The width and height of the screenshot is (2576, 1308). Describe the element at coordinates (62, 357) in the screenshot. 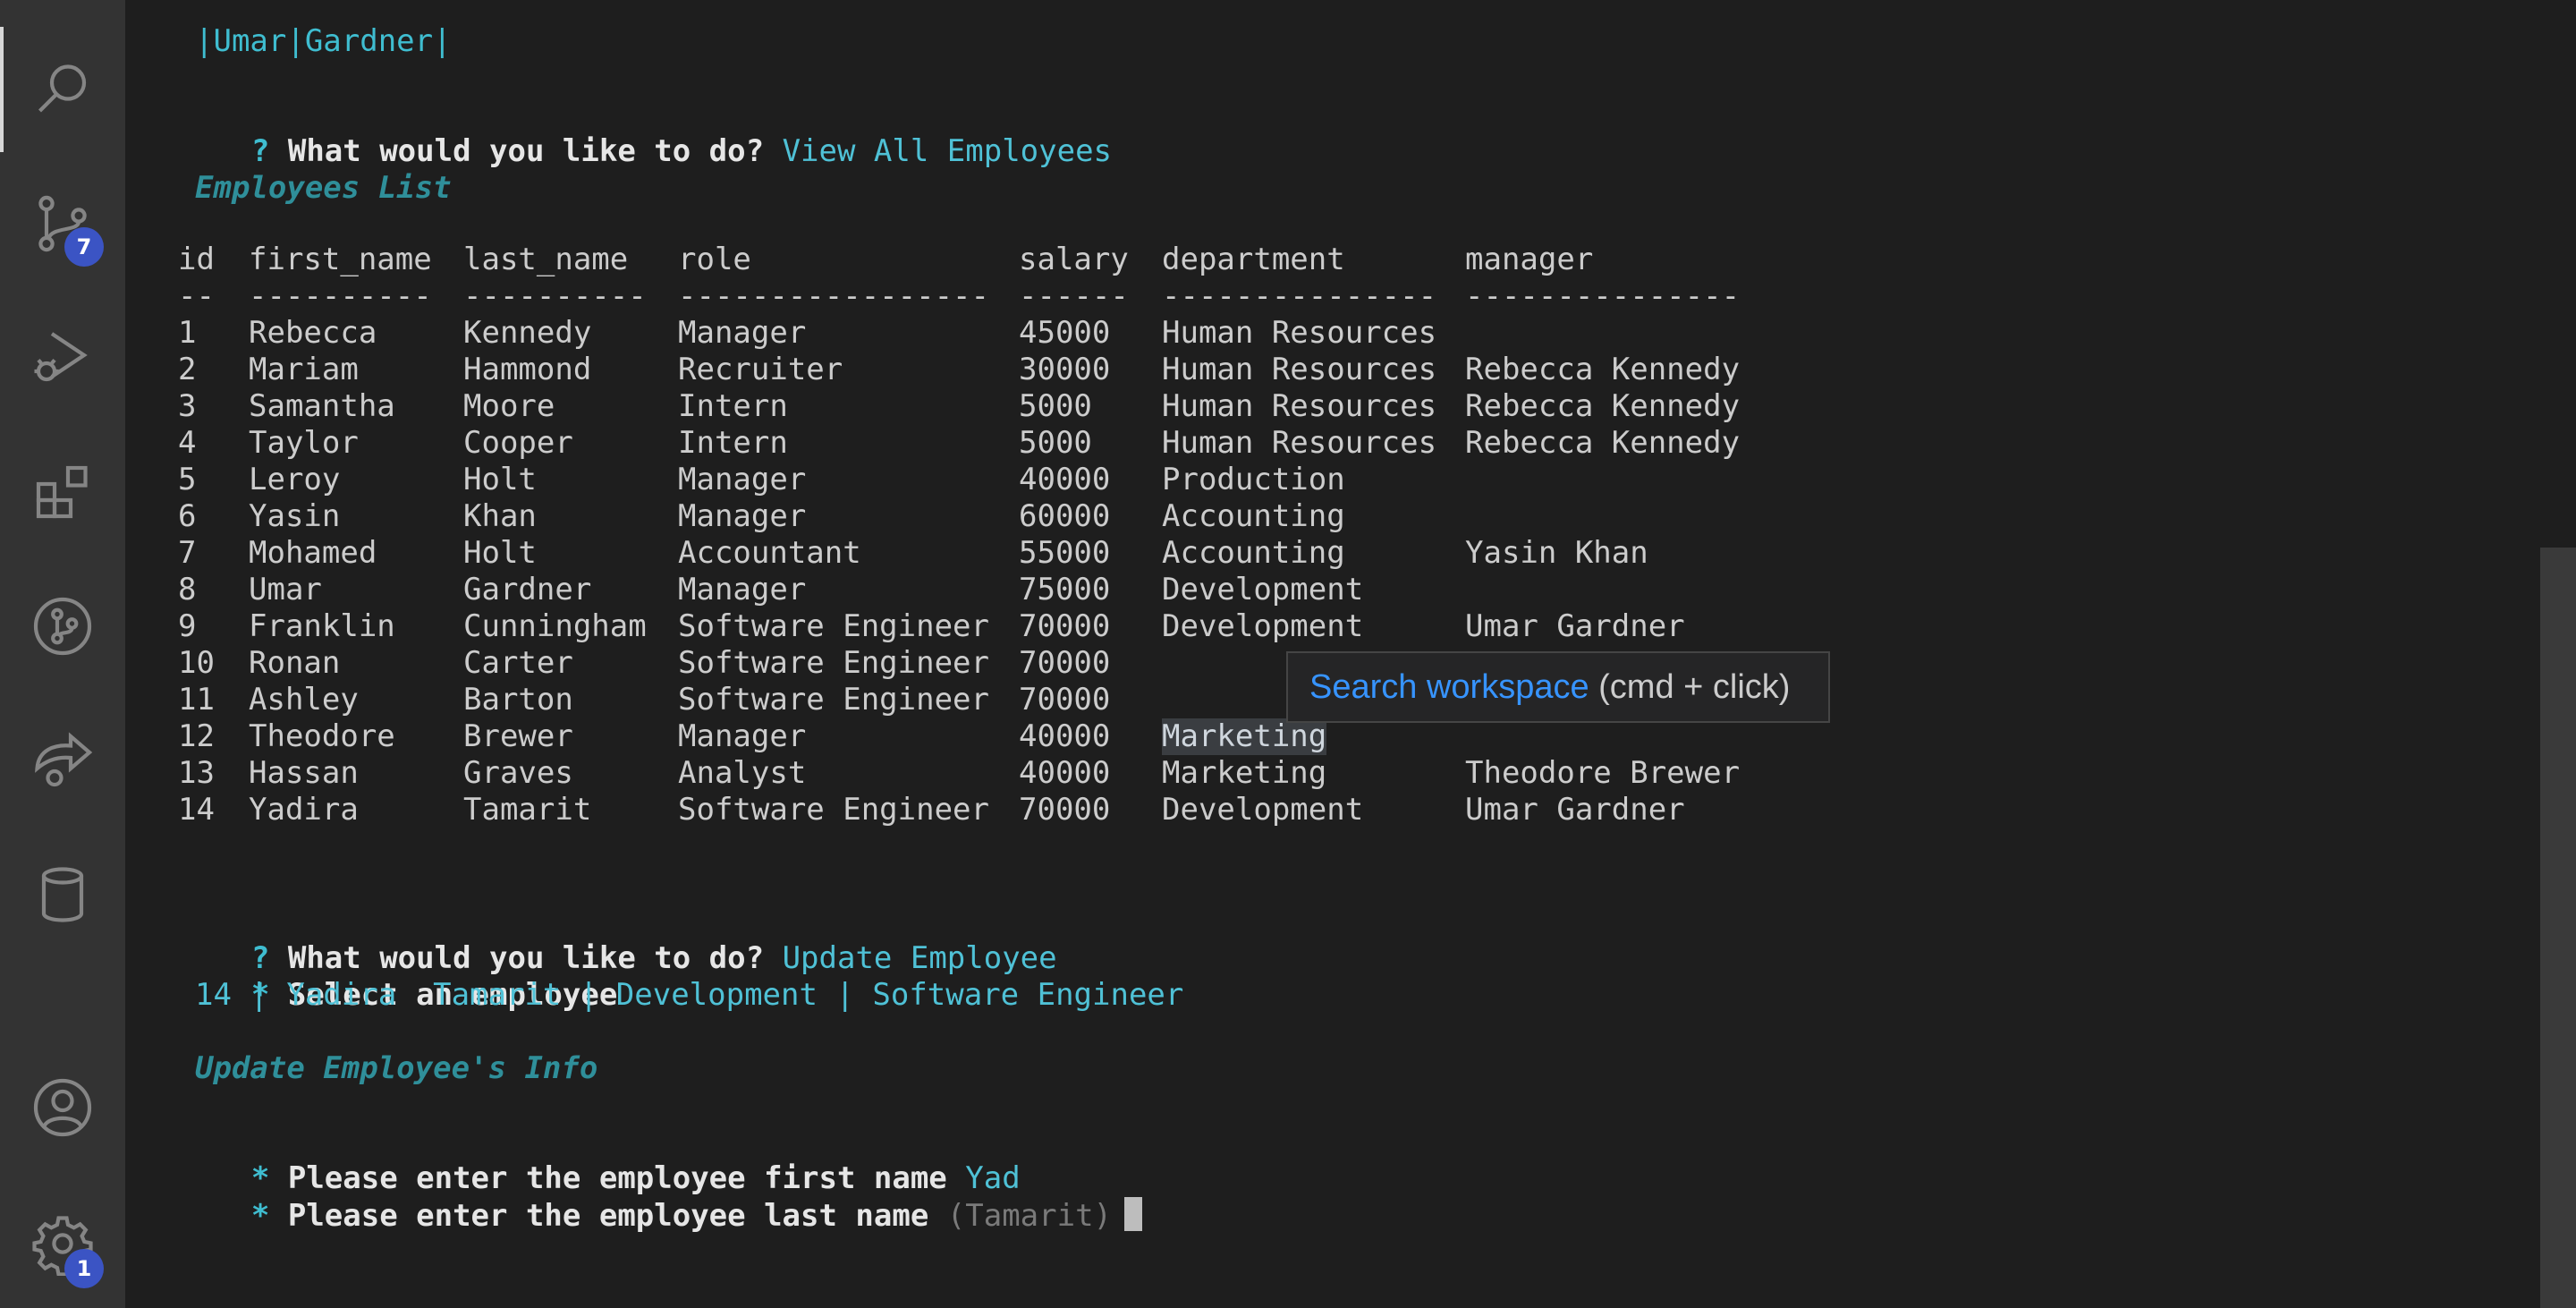

I see `run-debug-icon` at that location.